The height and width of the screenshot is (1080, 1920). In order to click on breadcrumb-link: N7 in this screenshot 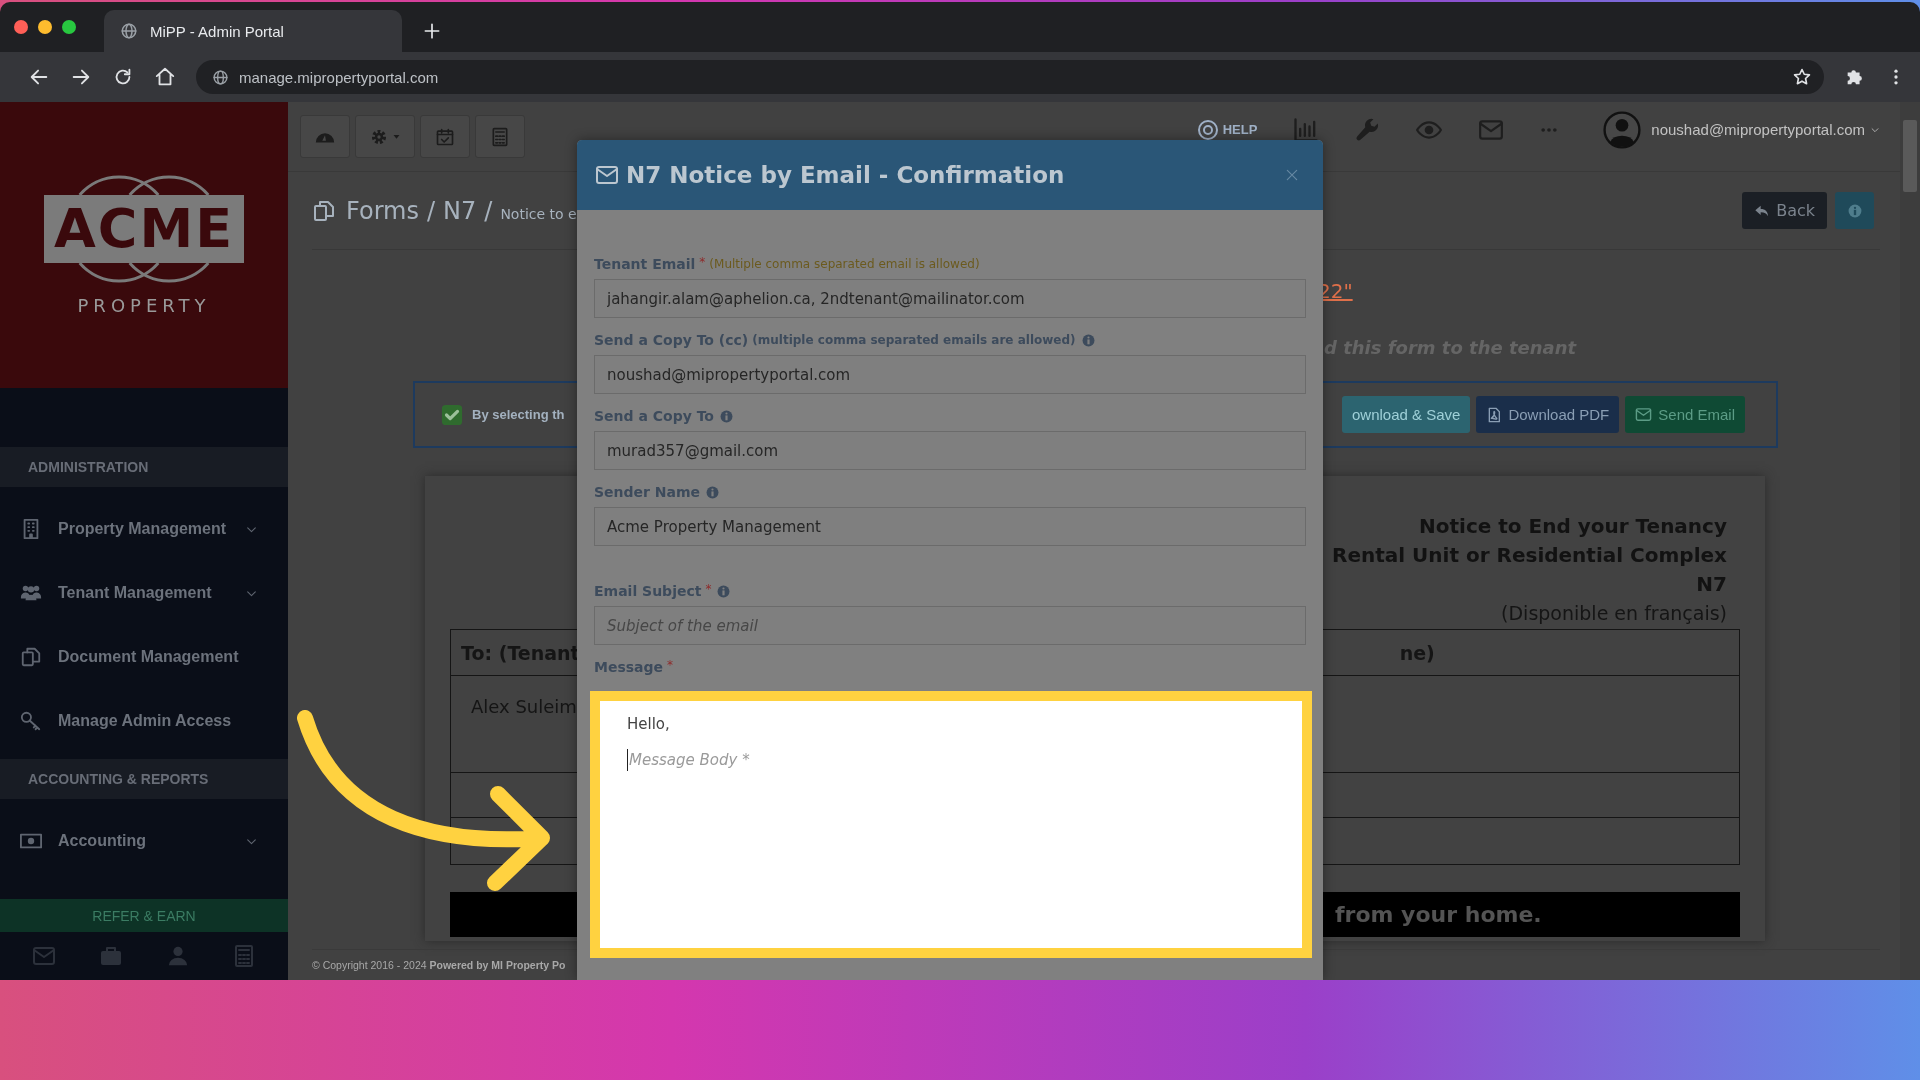, I will do `click(460, 210)`.